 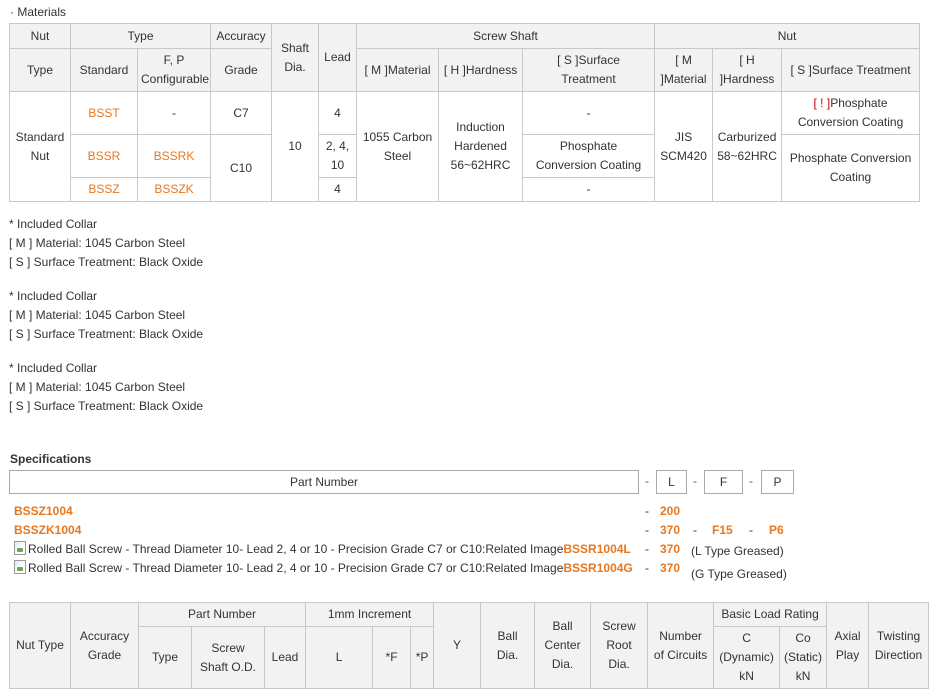 What do you see at coordinates (770, 614) in the screenshot?
I see `header-basic-load-rating: Basic Load Rating` at bounding box center [770, 614].